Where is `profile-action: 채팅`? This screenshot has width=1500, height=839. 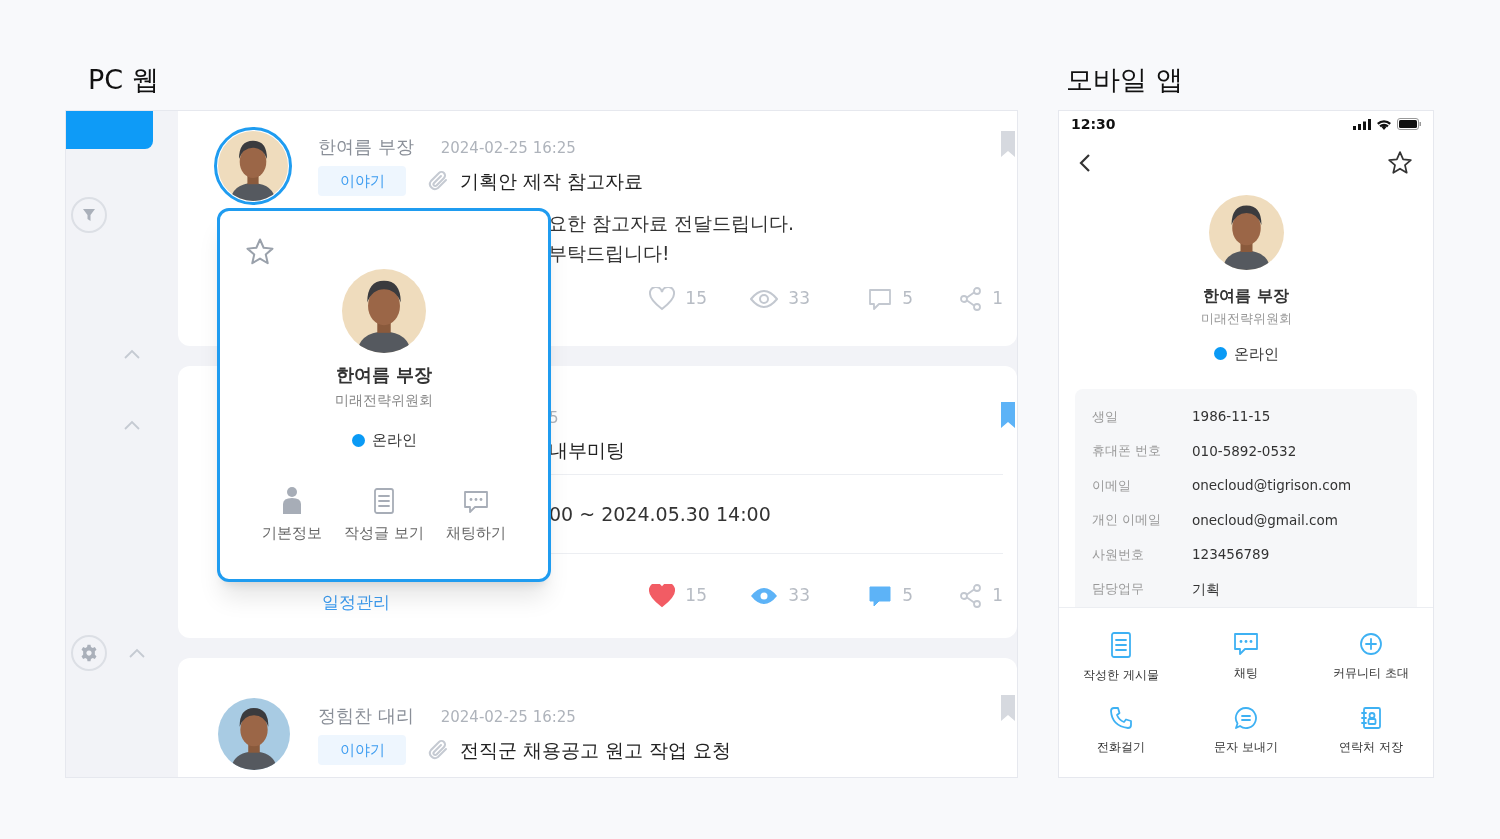 profile-action: 채팅 is located at coordinates (1246, 658).